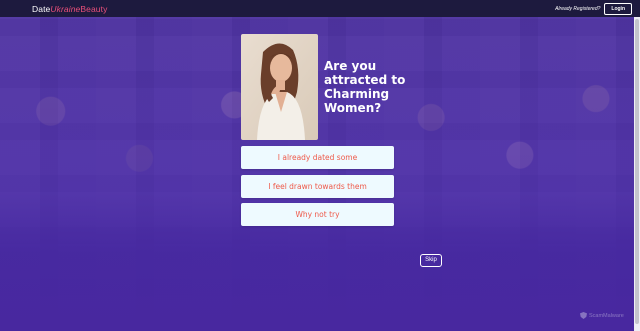  Describe the element at coordinates (431, 260) in the screenshot. I see `skip-button: Skip` at that location.